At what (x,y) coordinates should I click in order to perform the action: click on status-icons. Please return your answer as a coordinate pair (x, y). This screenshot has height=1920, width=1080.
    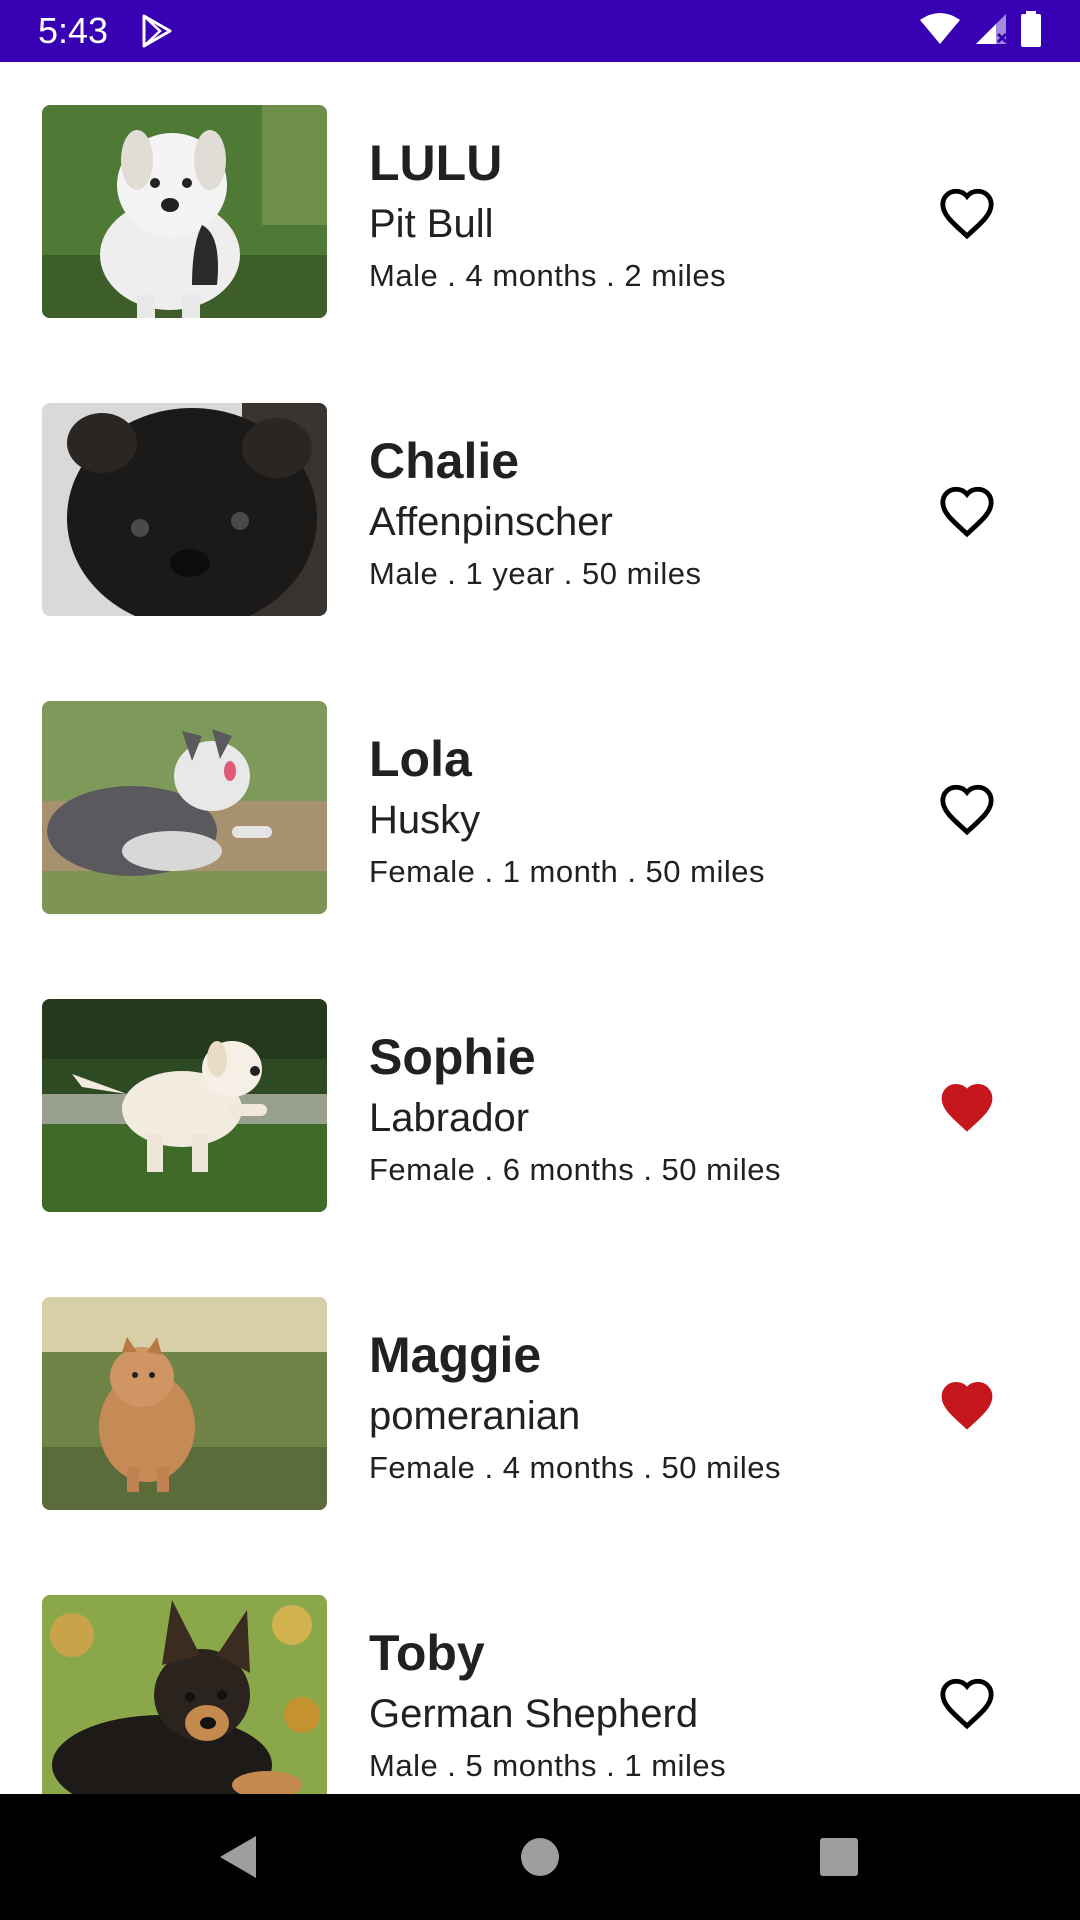
    Looking at the image, I should click on (980, 31).